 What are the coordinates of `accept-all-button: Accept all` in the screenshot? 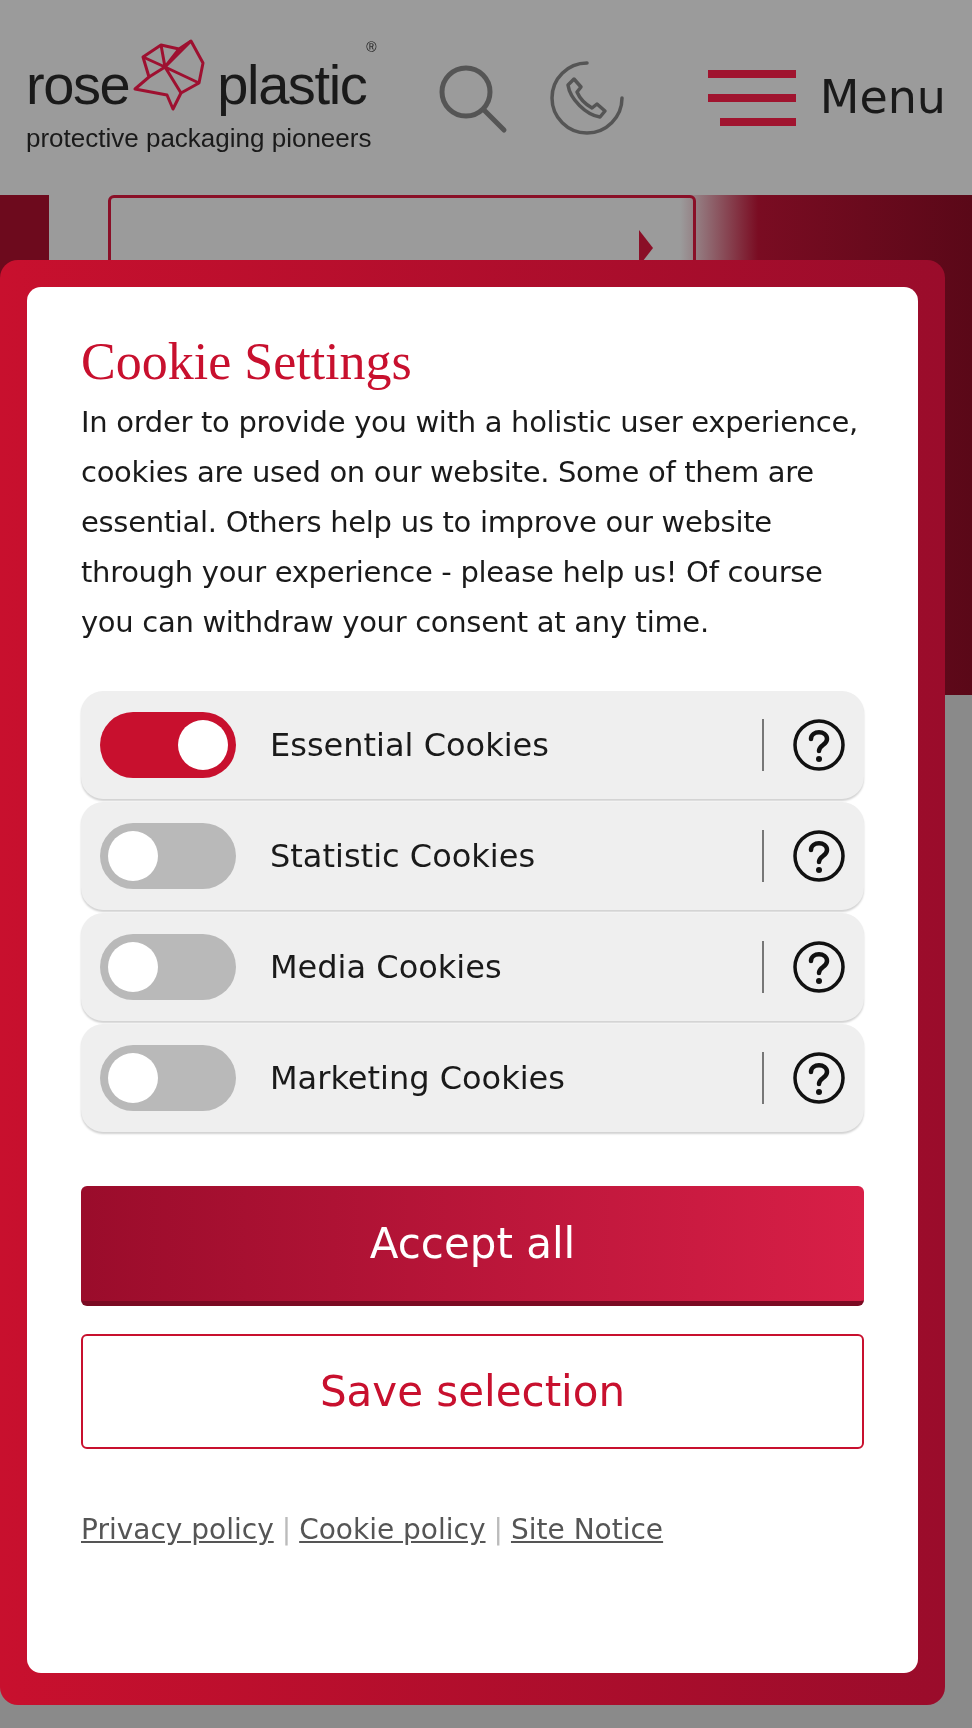 It's located at (472, 1246).